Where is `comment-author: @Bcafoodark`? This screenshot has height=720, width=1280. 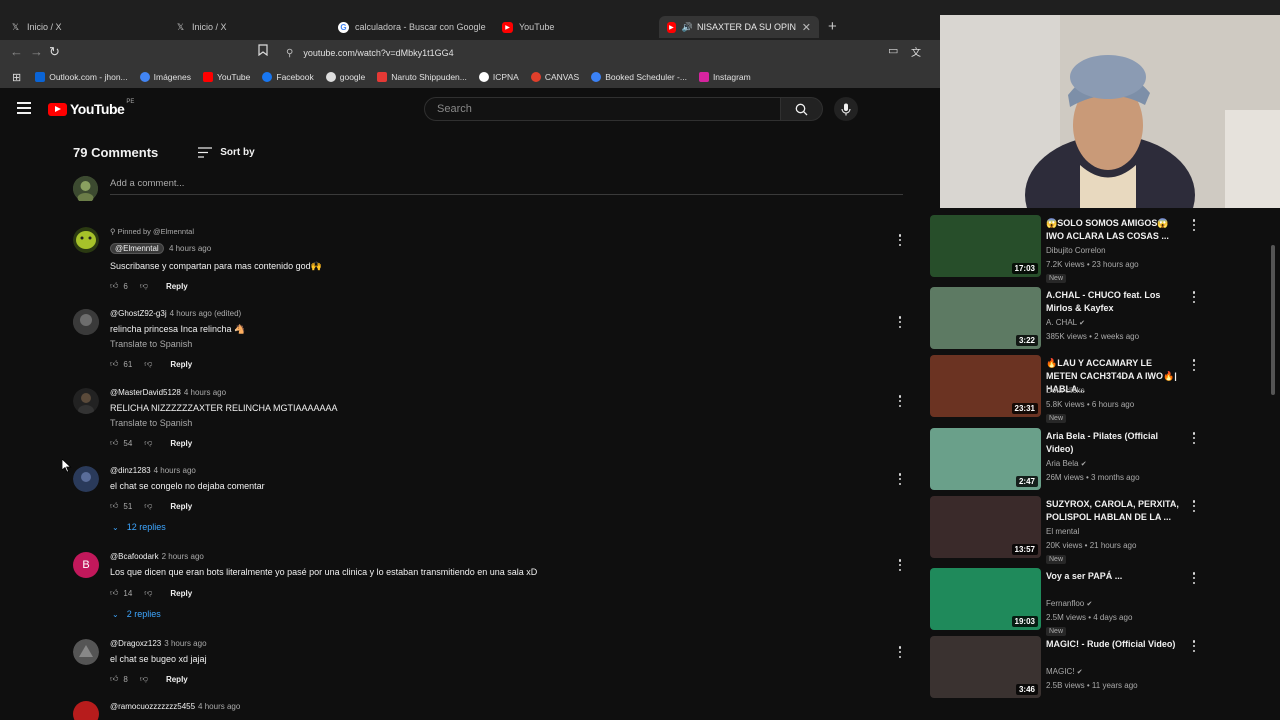
comment-author: @Bcafoodark is located at coordinates (134, 556).